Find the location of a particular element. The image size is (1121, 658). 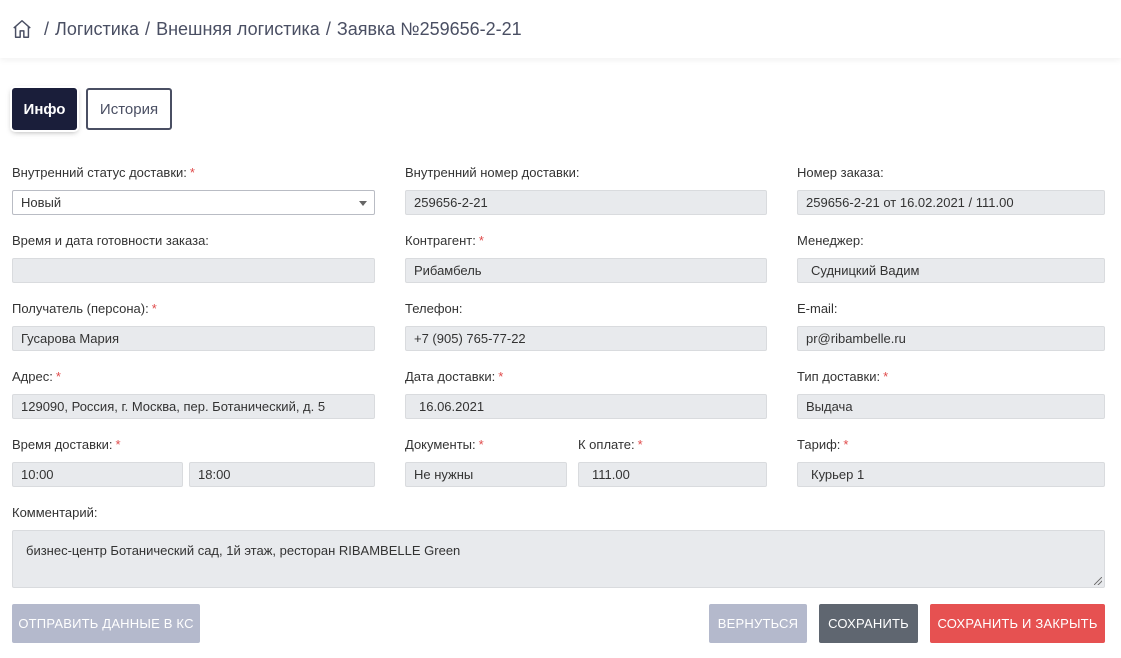

address-label: Адрес: * is located at coordinates (36, 376).